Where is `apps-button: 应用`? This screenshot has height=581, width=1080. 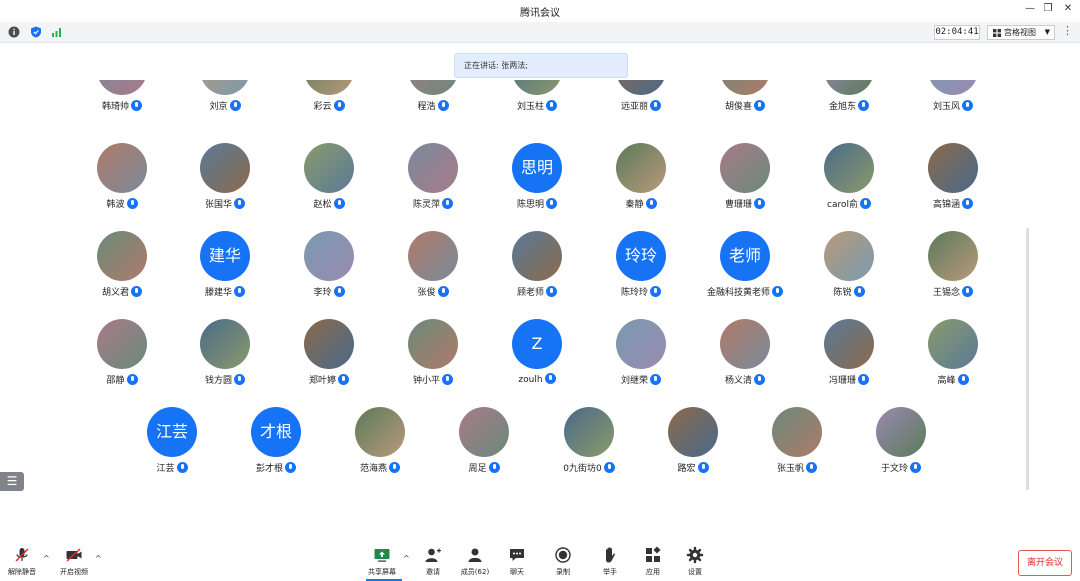
apps-button: 应用 is located at coordinates (653, 561).